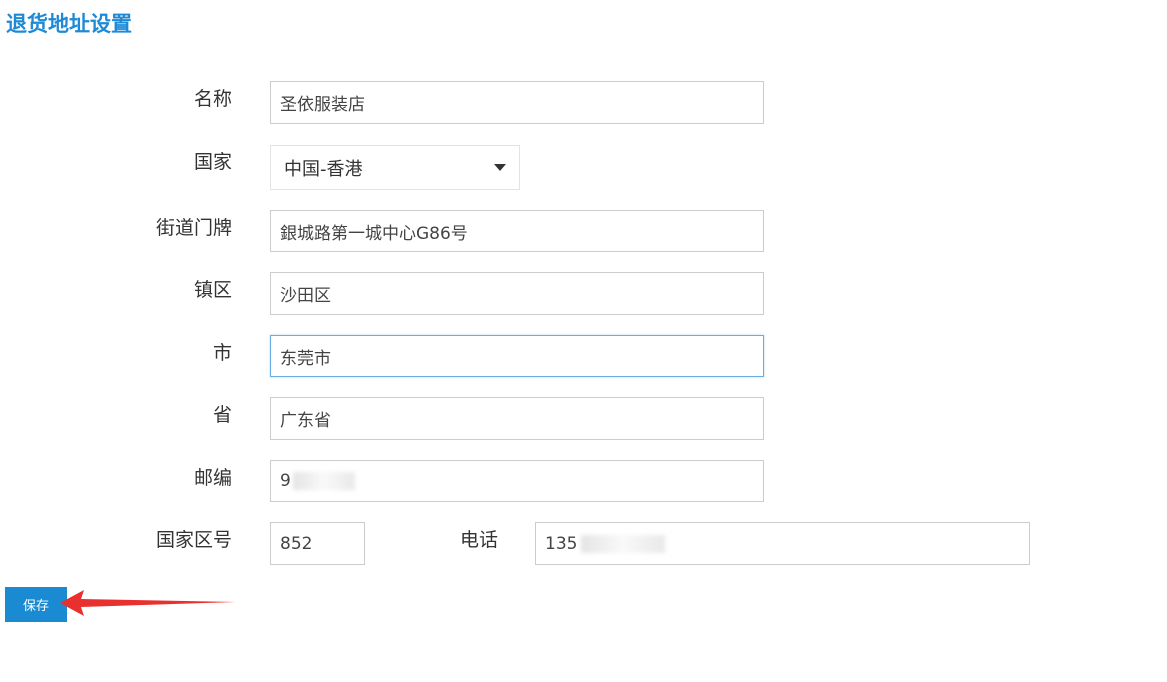 This screenshot has height=682, width=1167. I want to click on city-input: 东莞市, so click(517, 356).